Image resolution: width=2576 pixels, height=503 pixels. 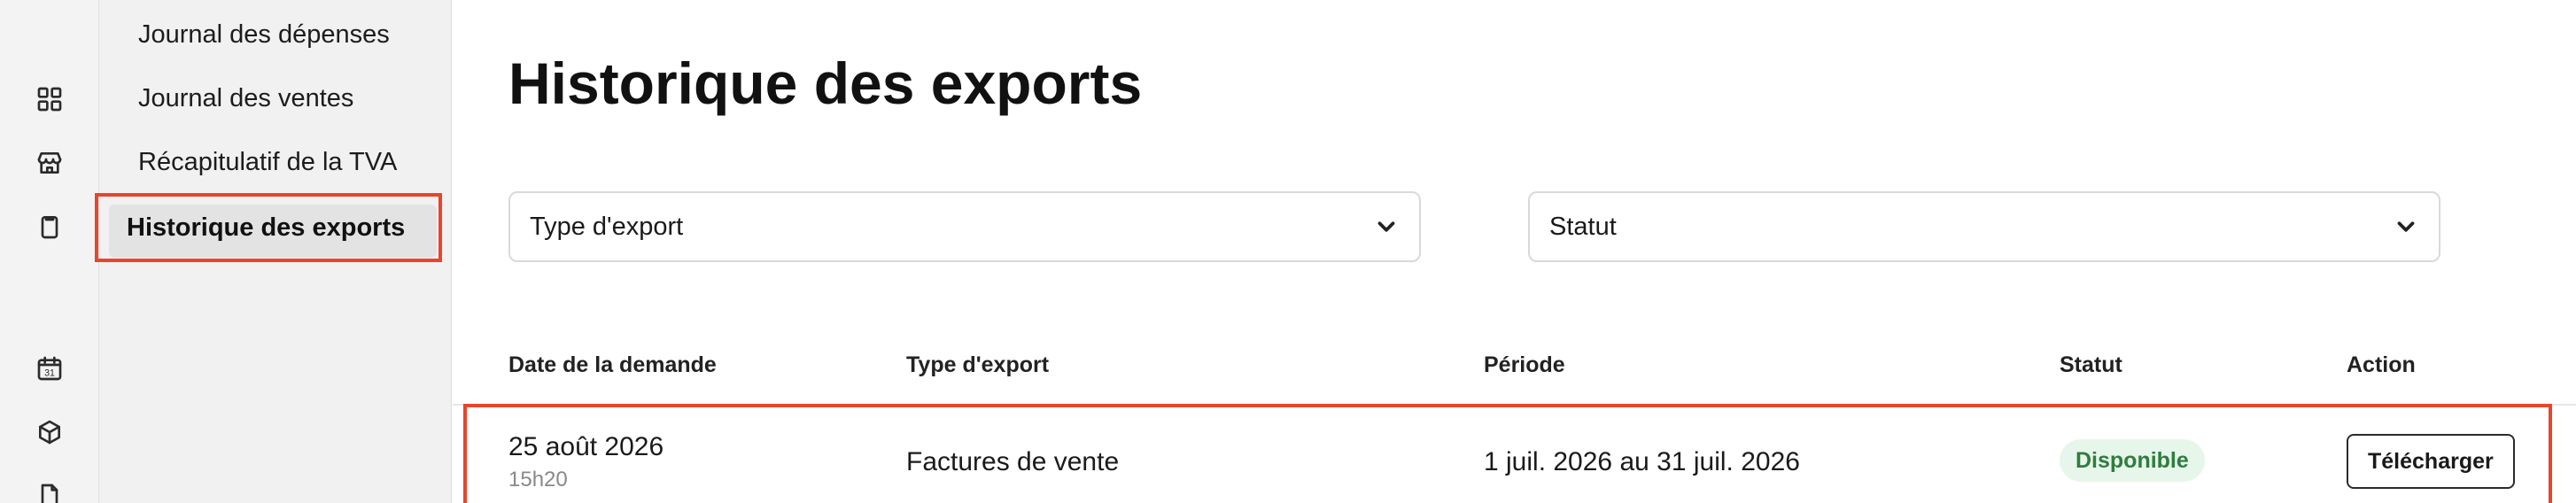 I want to click on status-select-label: Statut, so click(x=1583, y=226).